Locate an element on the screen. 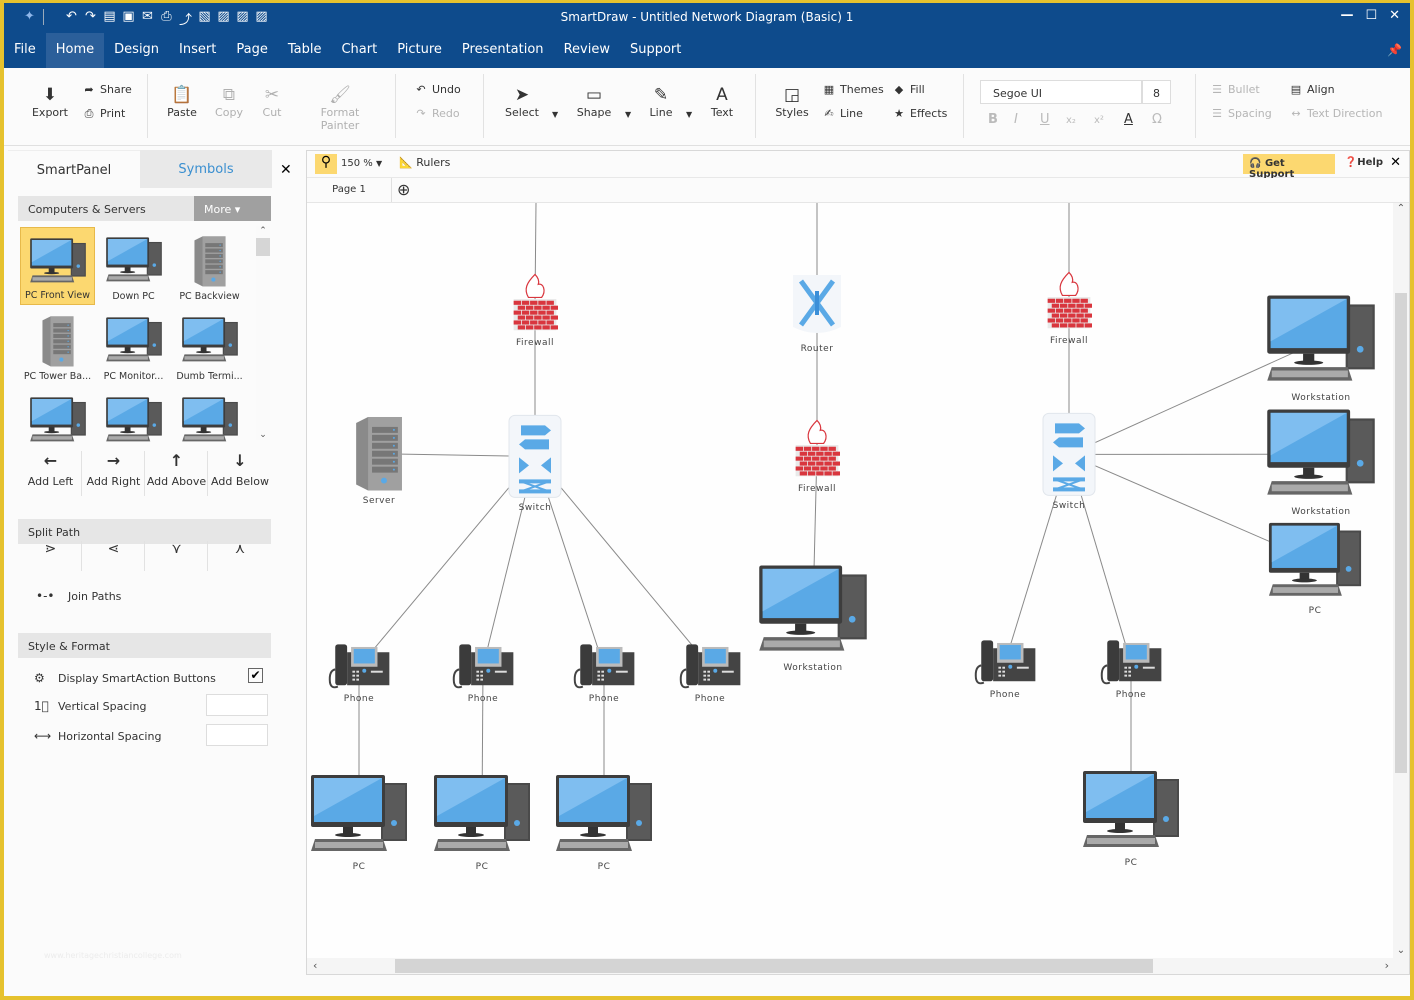 This screenshot has width=1414, height=1000. font-color-button: A is located at coordinates (1128, 119).